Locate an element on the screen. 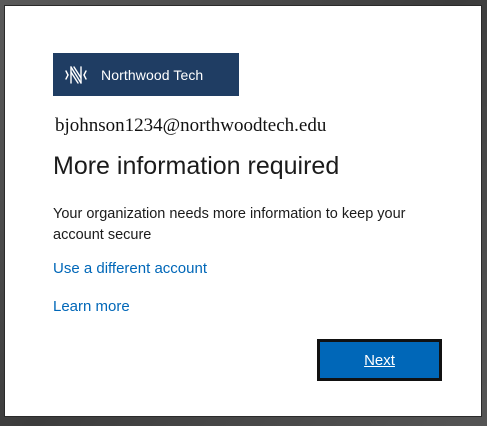 Image resolution: width=487 pixels, height=426 pixels. brand-logo: Northwood Tech is located at coordinates (146, 74).